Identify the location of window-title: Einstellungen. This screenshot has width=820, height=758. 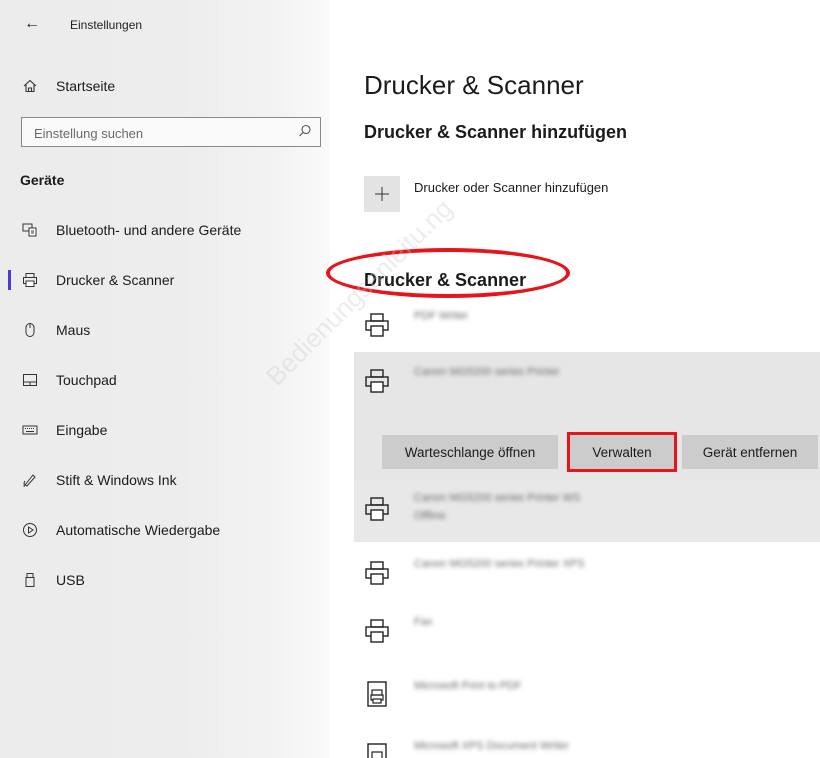
(106, 25).